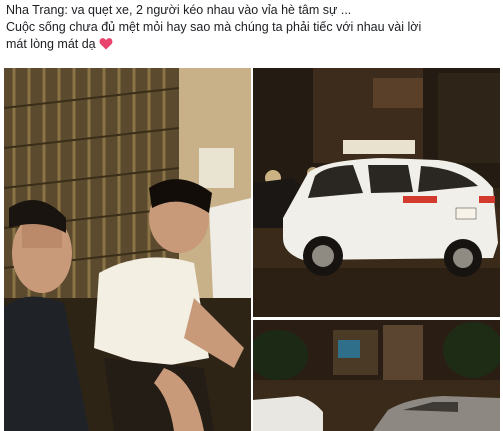 The width and height of the screenshot is (503, 431). Describe the element at coordinates (51, 44) in the screenshot. I see `caption-line-3: mát lòng mát dạ` at that location.